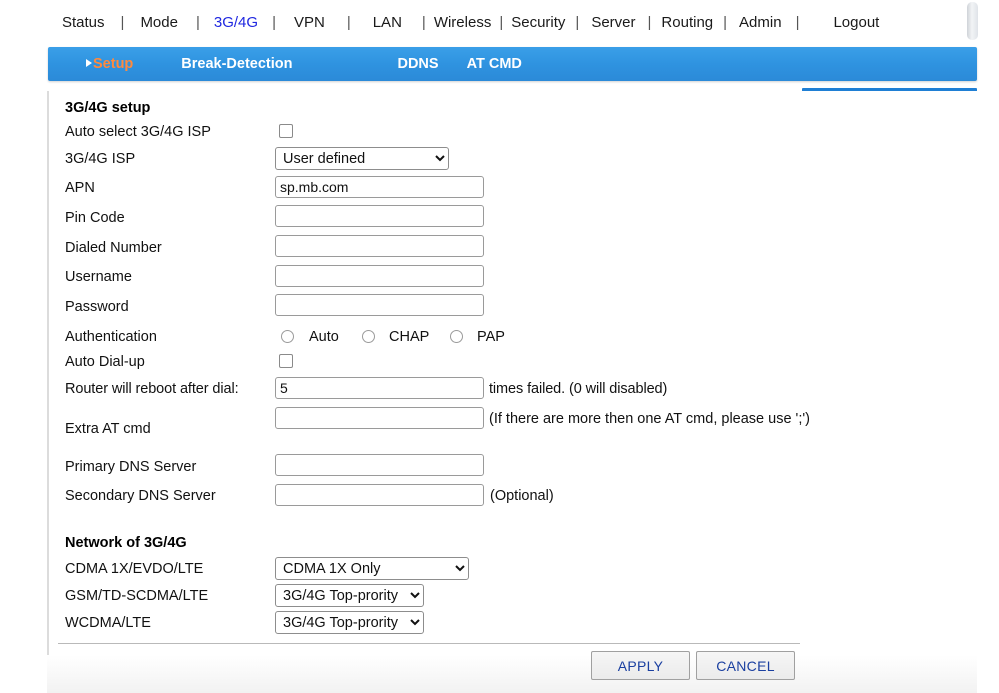  I want to click on vertical-scrollbar-thumb, so click(972, 21).